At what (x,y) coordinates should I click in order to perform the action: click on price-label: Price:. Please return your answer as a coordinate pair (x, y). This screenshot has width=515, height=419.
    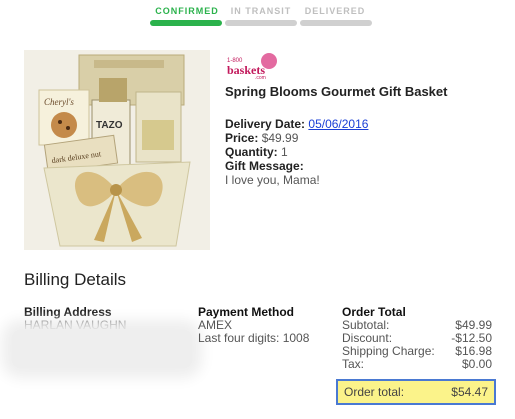
    Looking at the image, I should click on (242, 138).